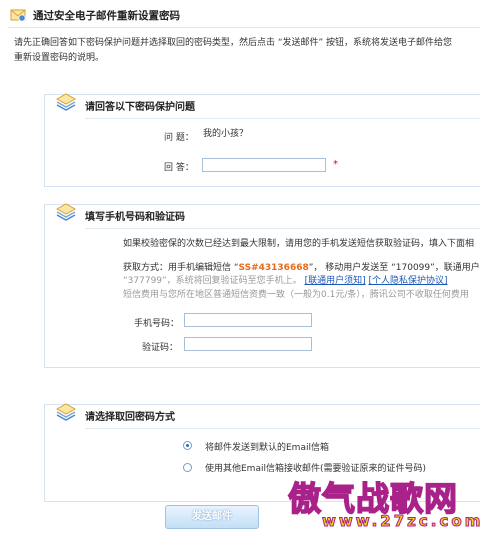  Describe the element at coordinates (181, 268) in the screenshot. I see `sms-method-prefix: 获取方式：用手机编辑短信 “` at that location.